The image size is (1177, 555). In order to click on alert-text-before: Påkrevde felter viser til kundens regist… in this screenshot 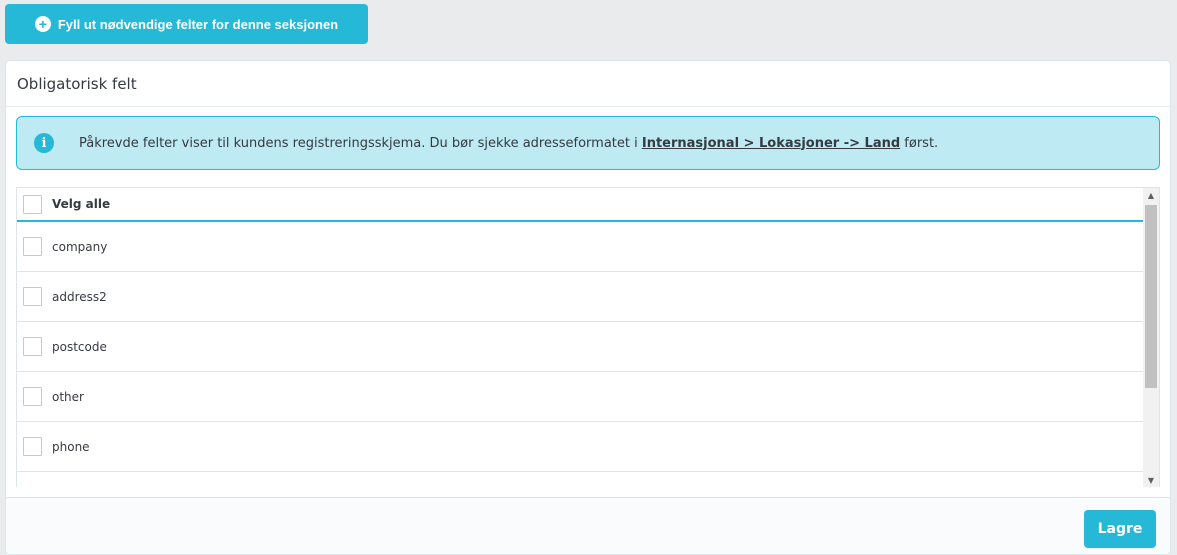, I will do `click(360, 143)`.